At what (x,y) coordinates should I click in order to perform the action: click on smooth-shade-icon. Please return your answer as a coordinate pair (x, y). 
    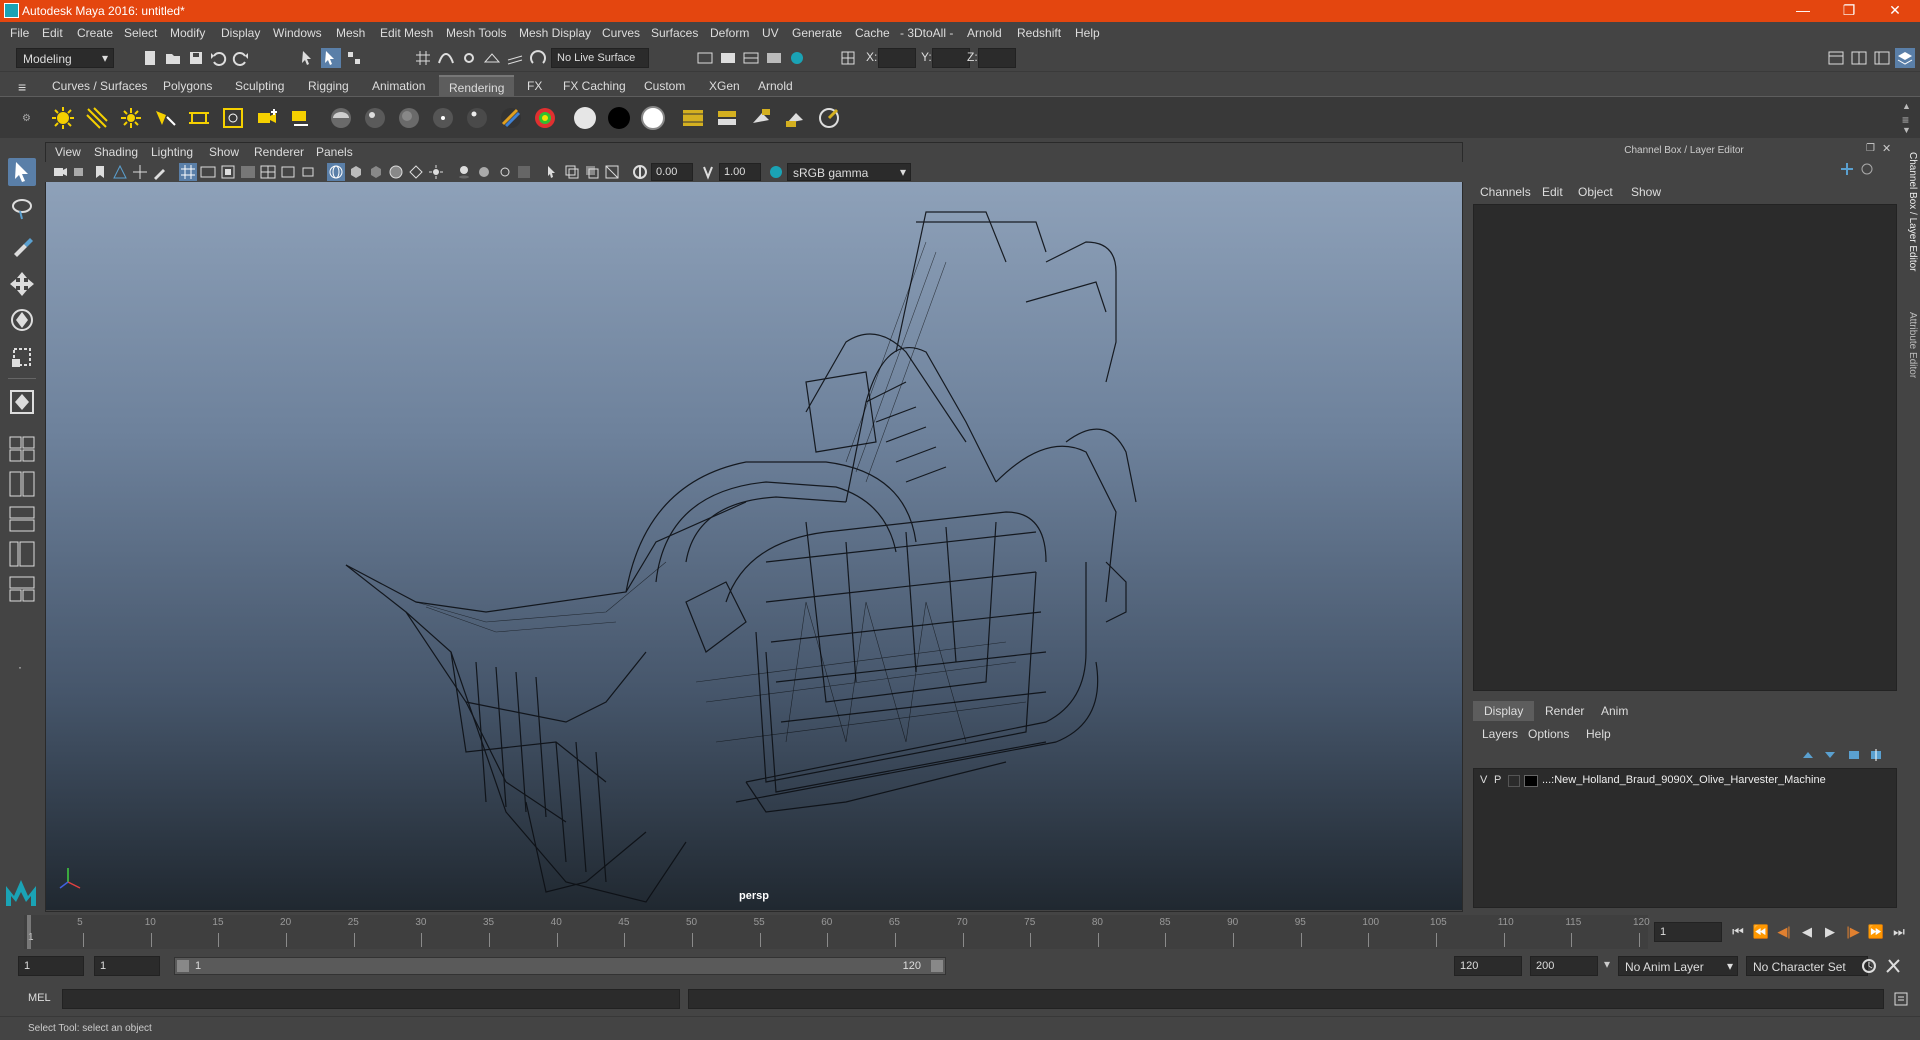
    Looking at the image, I should click on (356, 172).